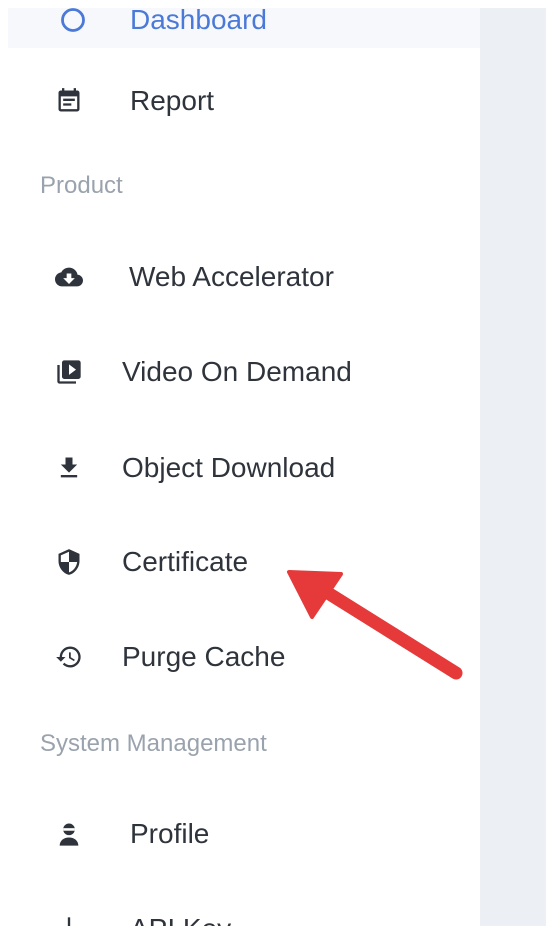 Image resolution: width=546 pixels, height=926 pixels. Describe the element at coordinates (244, 101) in the screenshot. I see `sidebar-item-report: Report` at that location.